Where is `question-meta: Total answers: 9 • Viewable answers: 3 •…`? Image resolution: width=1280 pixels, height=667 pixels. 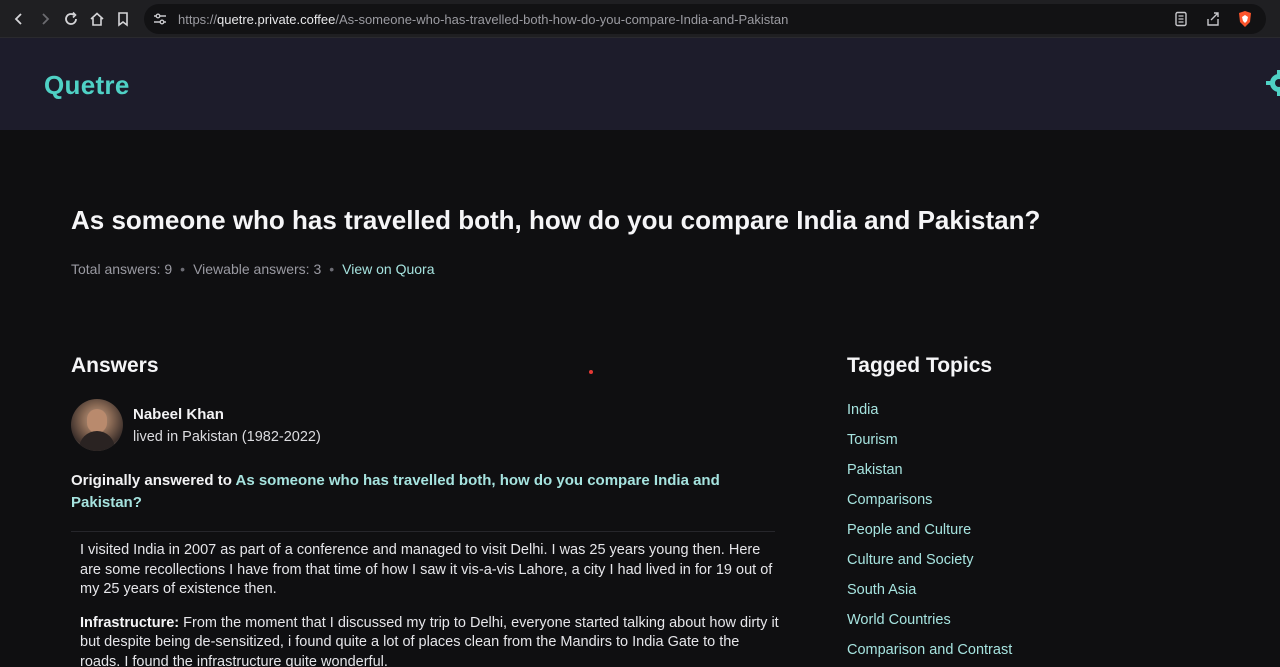
question-meta: Total answers: 9 • Viewable answers: 3 •… is located at coordinates (253, 269).